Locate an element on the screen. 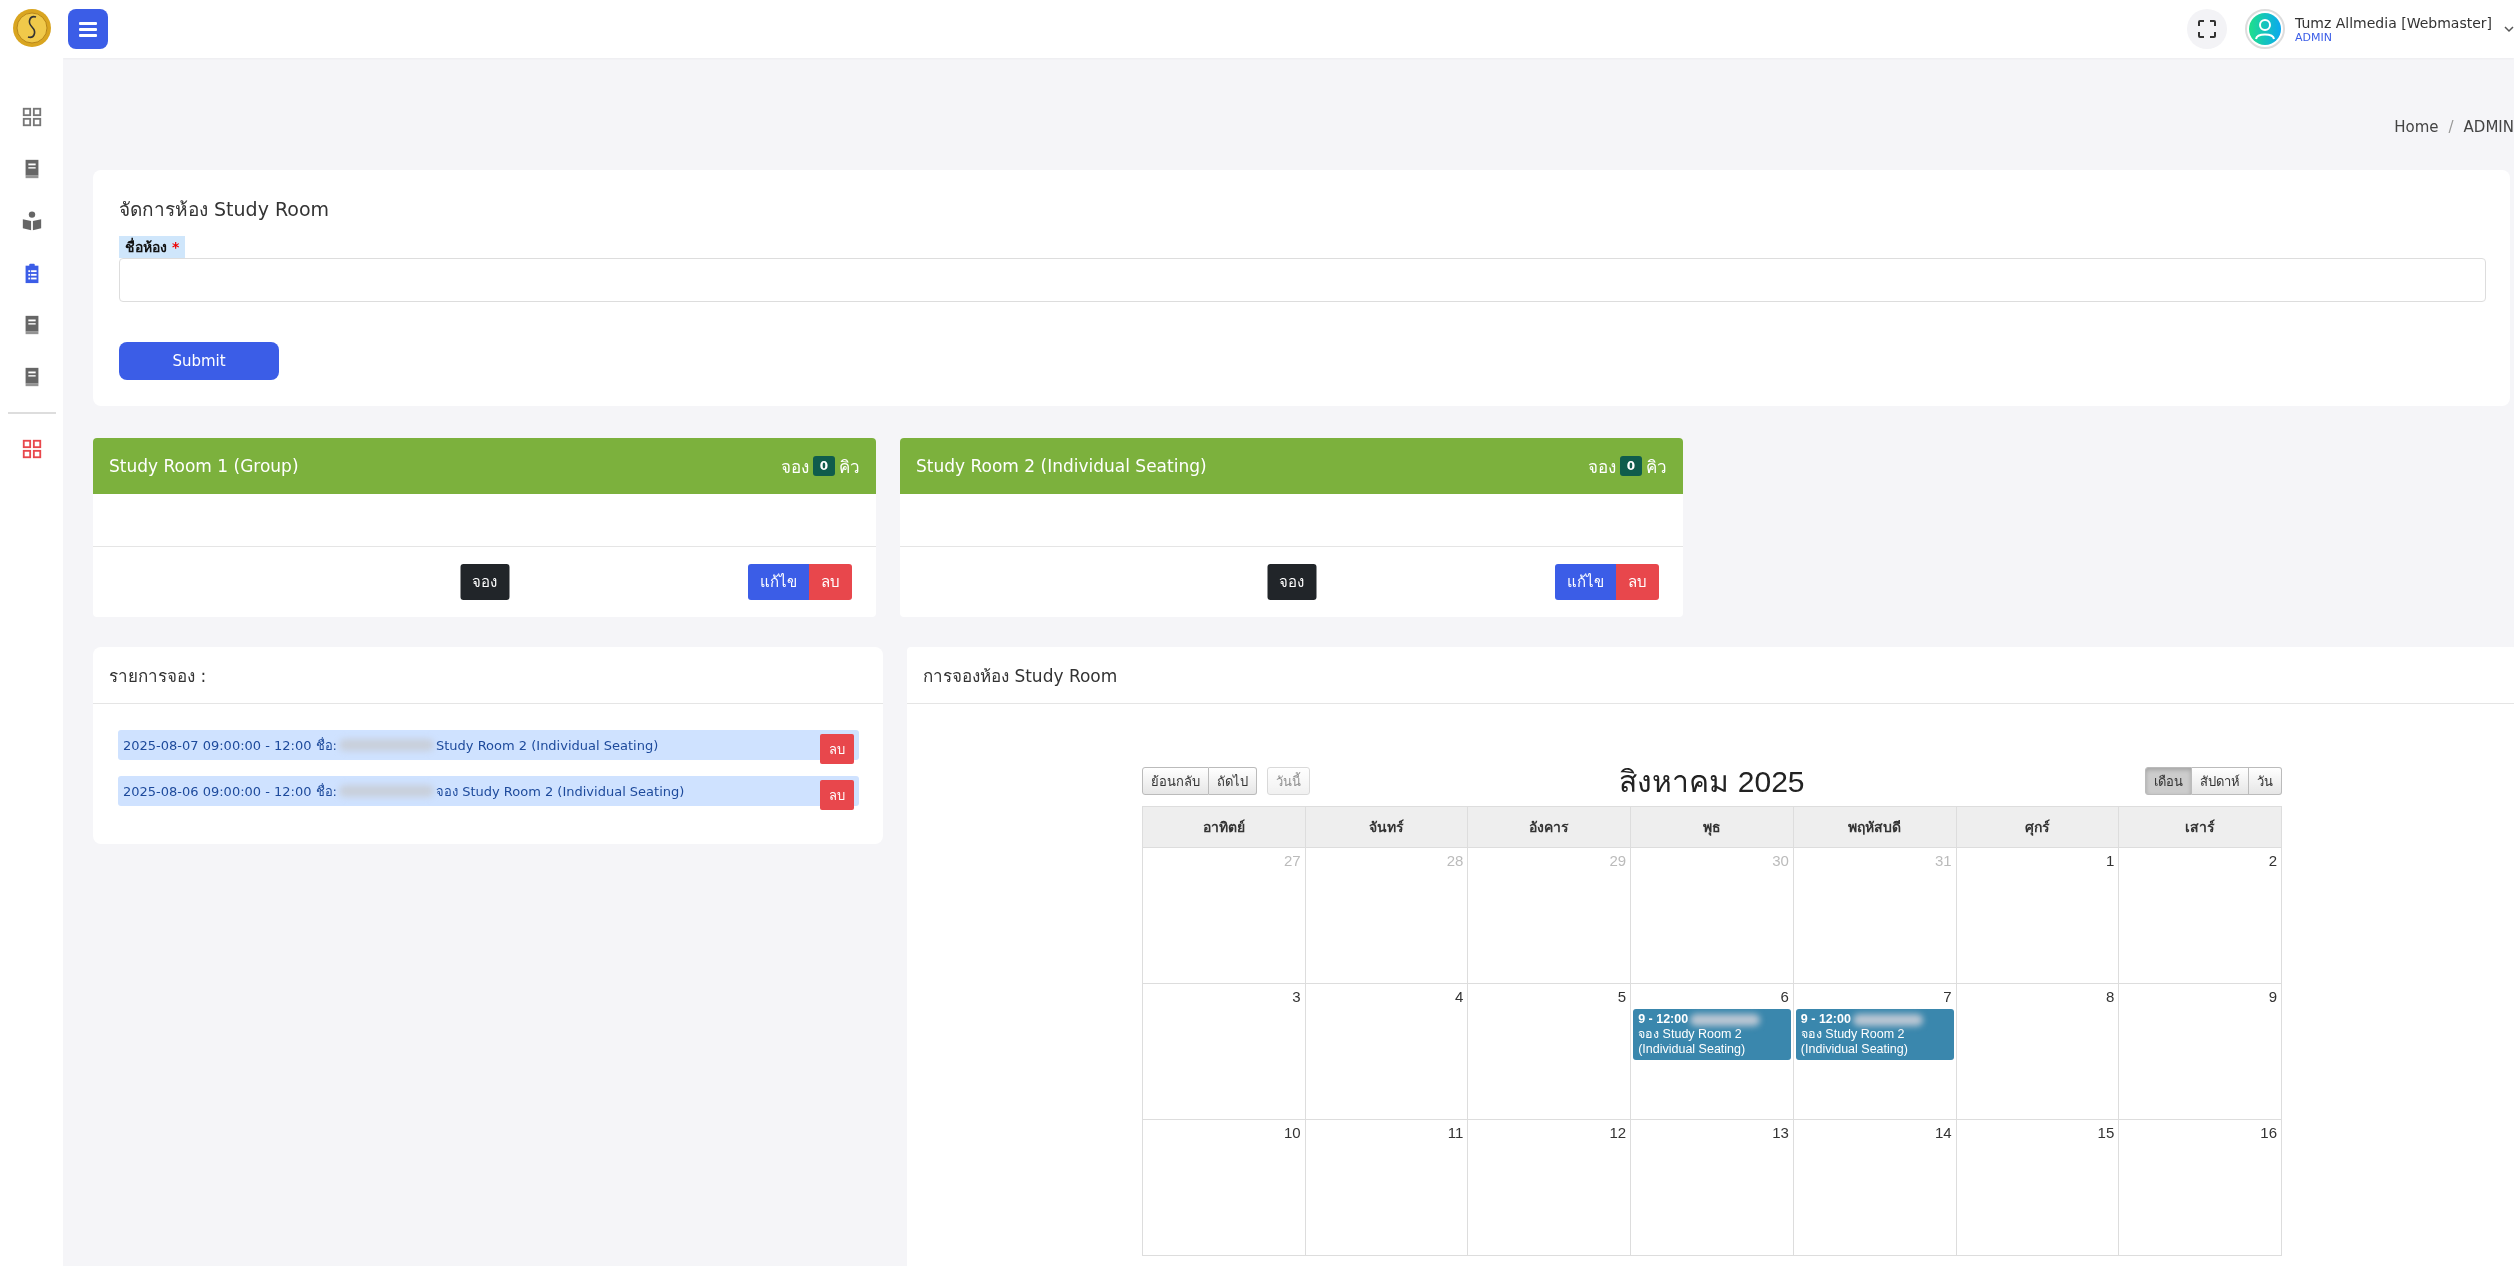  weekday-header: เสาร์ is located at coordinates (2200, 827).